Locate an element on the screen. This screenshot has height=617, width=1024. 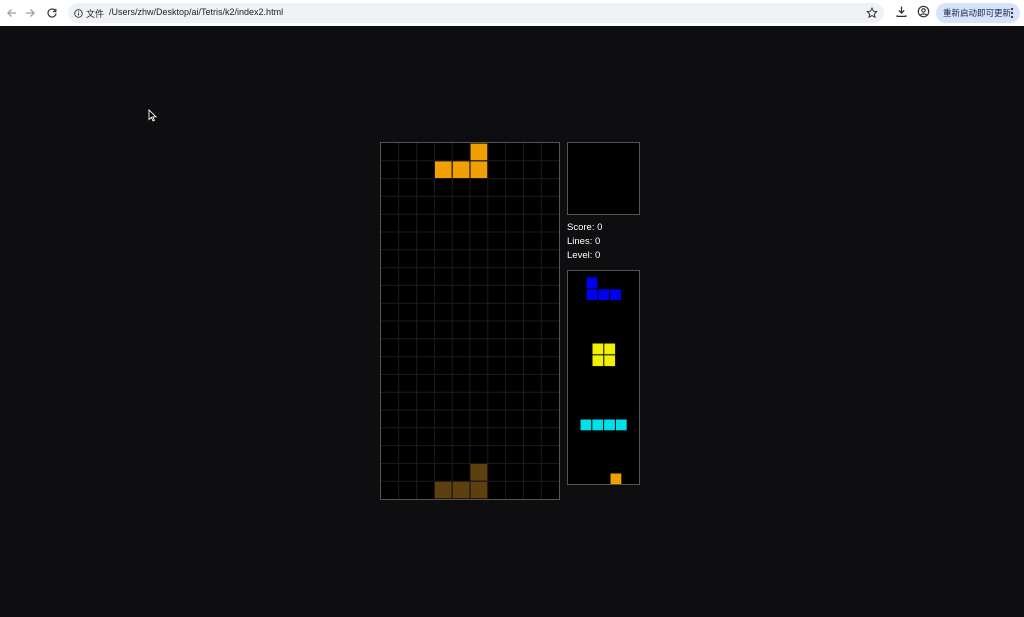
site-info-label: 文件 is located at coordinates (95, 14).